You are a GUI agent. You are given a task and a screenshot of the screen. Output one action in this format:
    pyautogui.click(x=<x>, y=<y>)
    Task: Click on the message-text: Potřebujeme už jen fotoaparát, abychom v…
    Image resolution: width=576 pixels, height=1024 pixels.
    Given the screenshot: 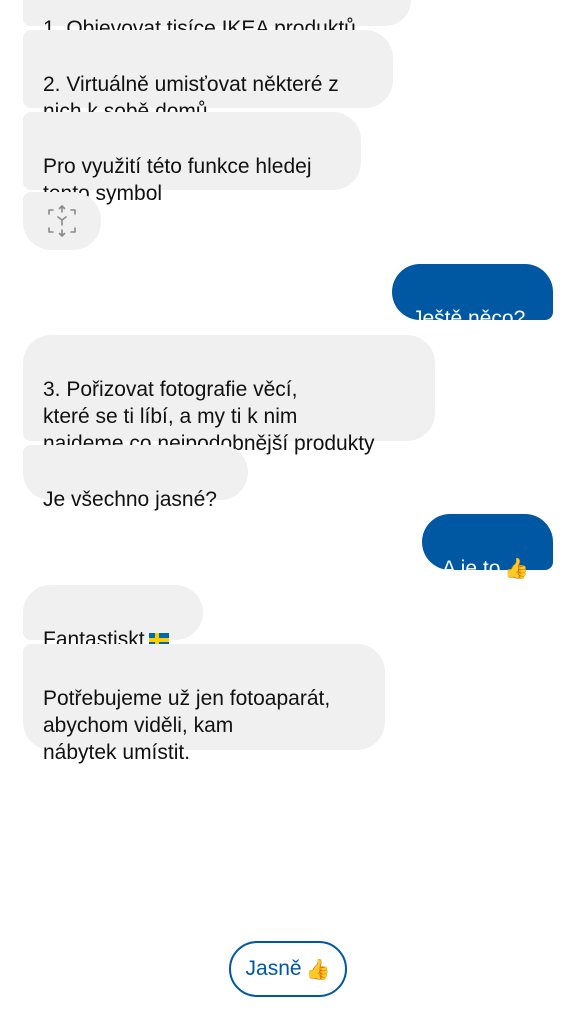 What is the action you would take?
    pyautogui.click(x=187, y=725)
    